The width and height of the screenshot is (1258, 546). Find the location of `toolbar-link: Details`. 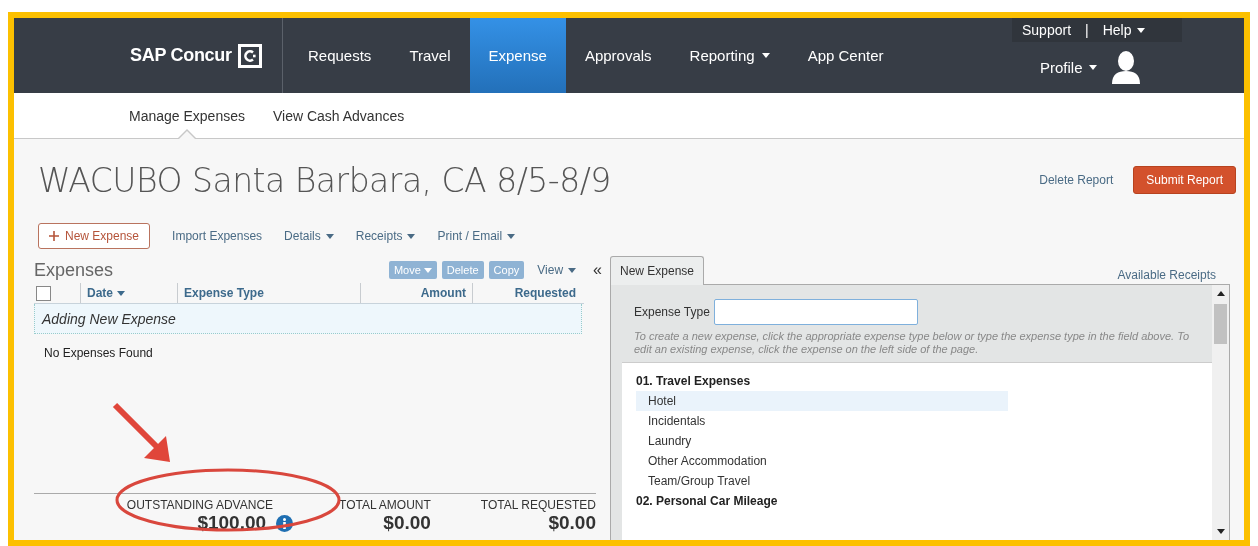

toolbar-link: Details is located at coordinates (309, 236).